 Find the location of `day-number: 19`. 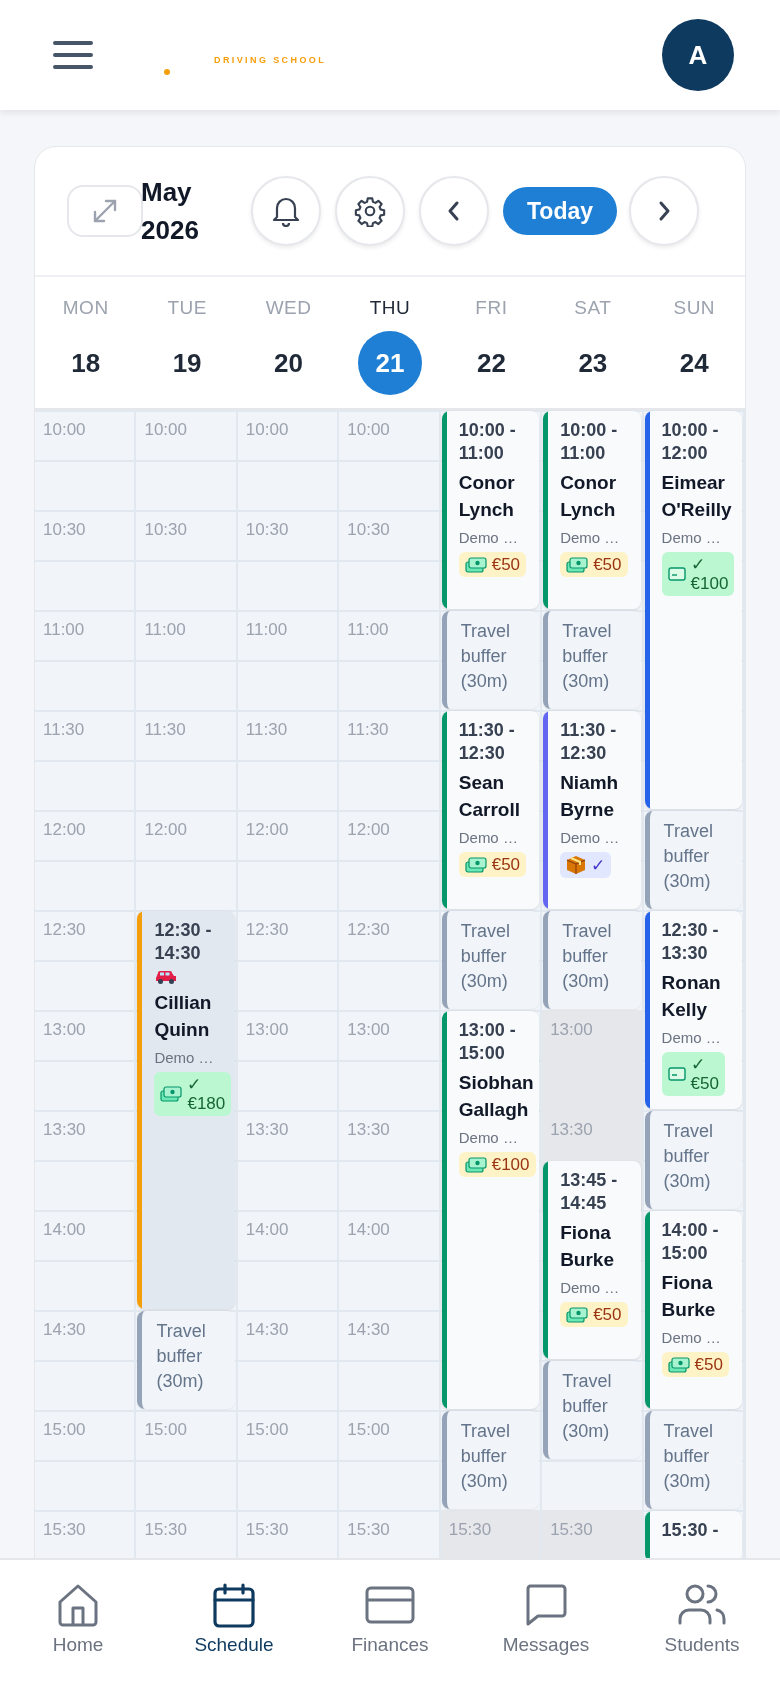

day-number: 19 is located at coordinates (187, 363).